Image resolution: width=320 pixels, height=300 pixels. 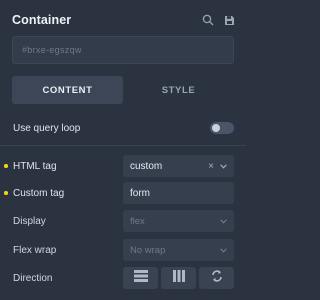 What do you see at coordinates (178, 250) in the screenshot?
I see `flex-wrap-select: No wrap` at bounding box center [178, 250].